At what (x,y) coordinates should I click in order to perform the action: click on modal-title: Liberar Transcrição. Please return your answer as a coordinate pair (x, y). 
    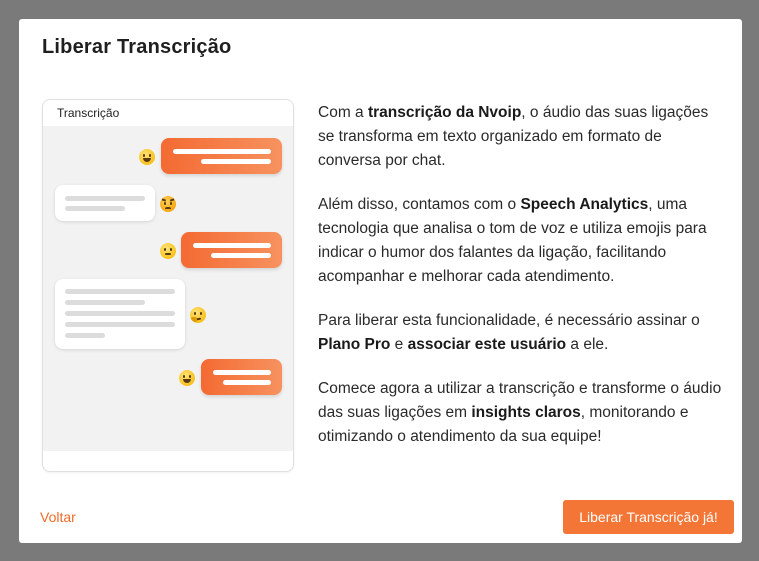
    Looking at the image, I should click on (137, 47).